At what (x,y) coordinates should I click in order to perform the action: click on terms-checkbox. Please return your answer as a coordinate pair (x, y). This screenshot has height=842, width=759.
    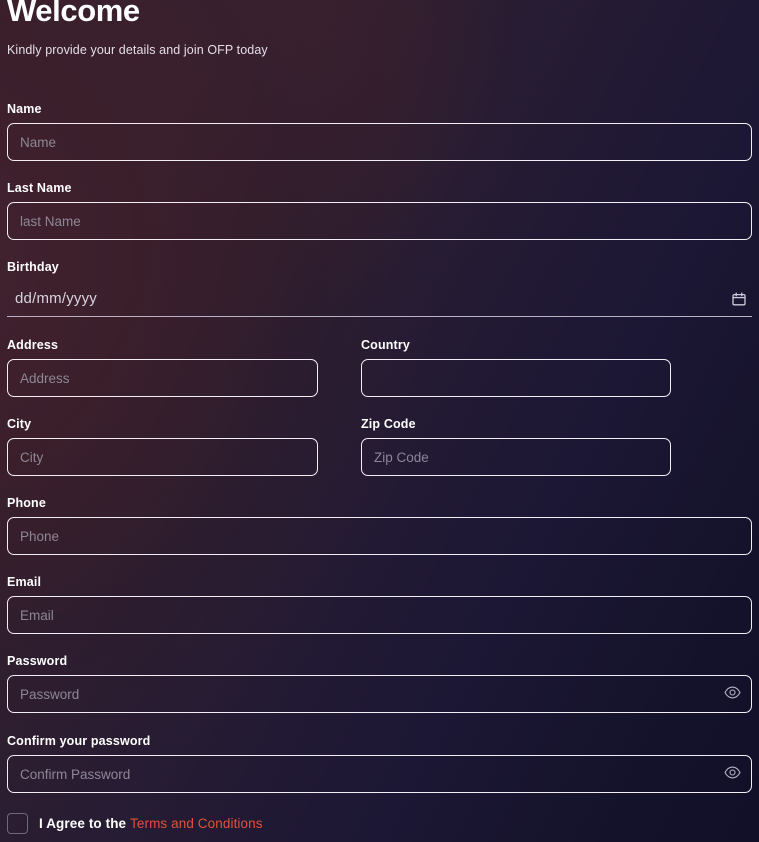
    Looking at the image, I should click on (17, 823).